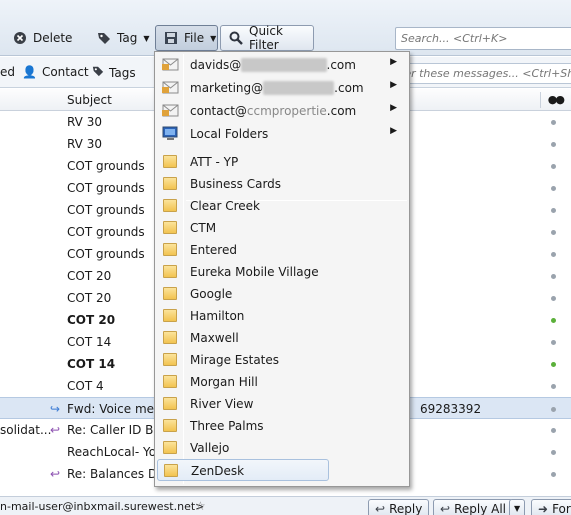 The image size is (571, 515). What do you see at coordinates (123, 38) in the screenshot?
I see `tag-button: Tag ▼` at bounding box center [123, 38].